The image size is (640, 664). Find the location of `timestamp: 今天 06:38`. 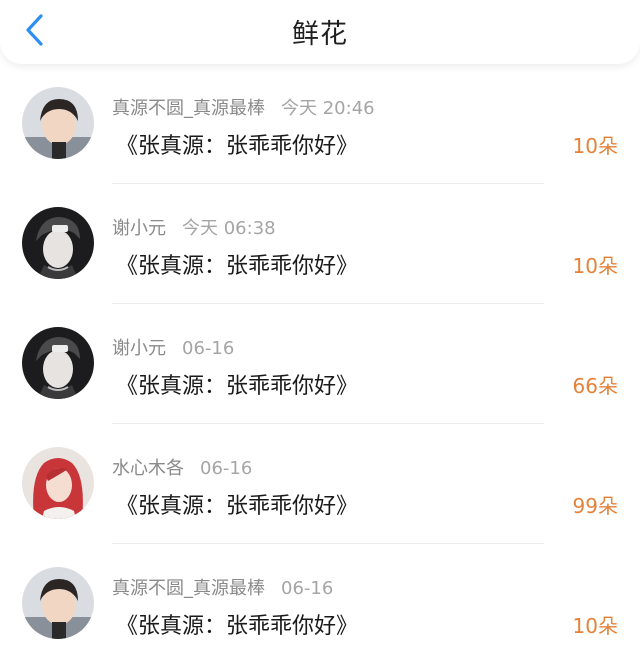

timestamp: 今天 06:38 is located at coordinates (229, 228).